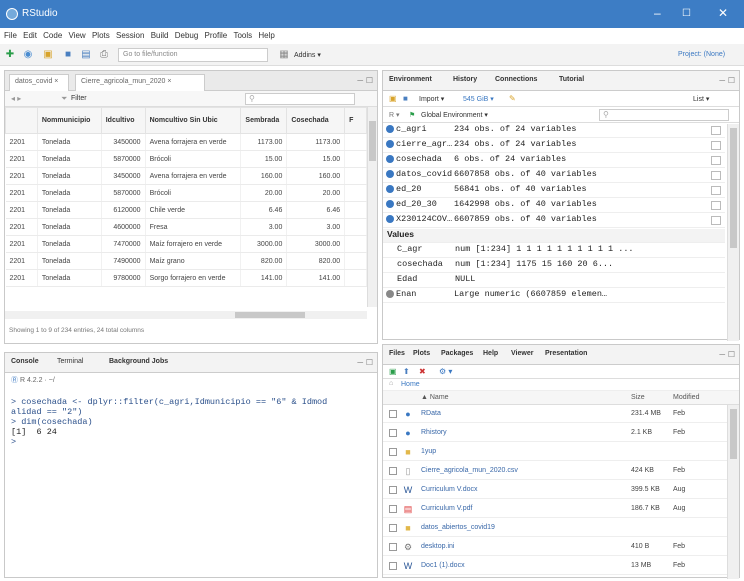 Image resolution: width=744 pixels, height=581 pixels. Describe the element at coordinates (555, 490) in the screenshot. I see `file-row: W Curriculum V.docx 399.5 KB Aug` at that location.